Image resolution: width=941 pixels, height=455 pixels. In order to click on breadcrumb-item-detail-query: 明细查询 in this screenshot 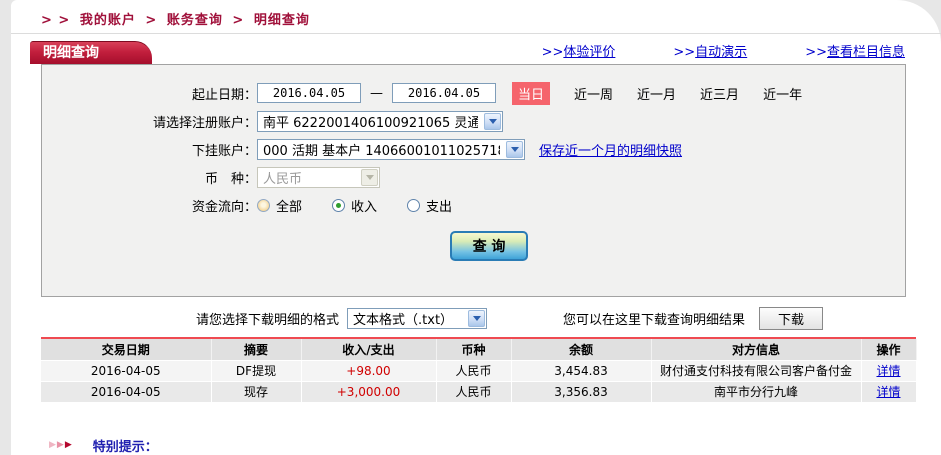, I will do `click(282, 20)`.